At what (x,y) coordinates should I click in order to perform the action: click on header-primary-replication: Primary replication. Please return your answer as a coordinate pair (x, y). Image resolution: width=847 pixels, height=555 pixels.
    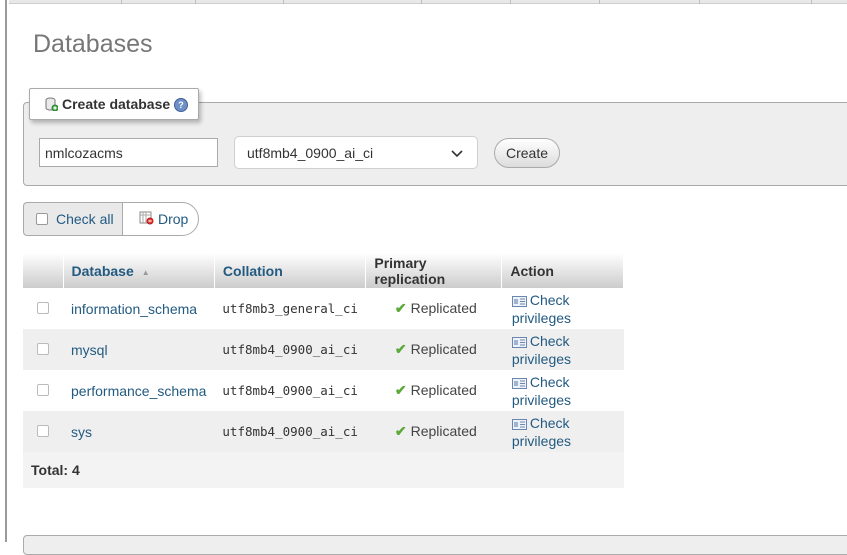
    Looking at the image, I should click on (434, 270).